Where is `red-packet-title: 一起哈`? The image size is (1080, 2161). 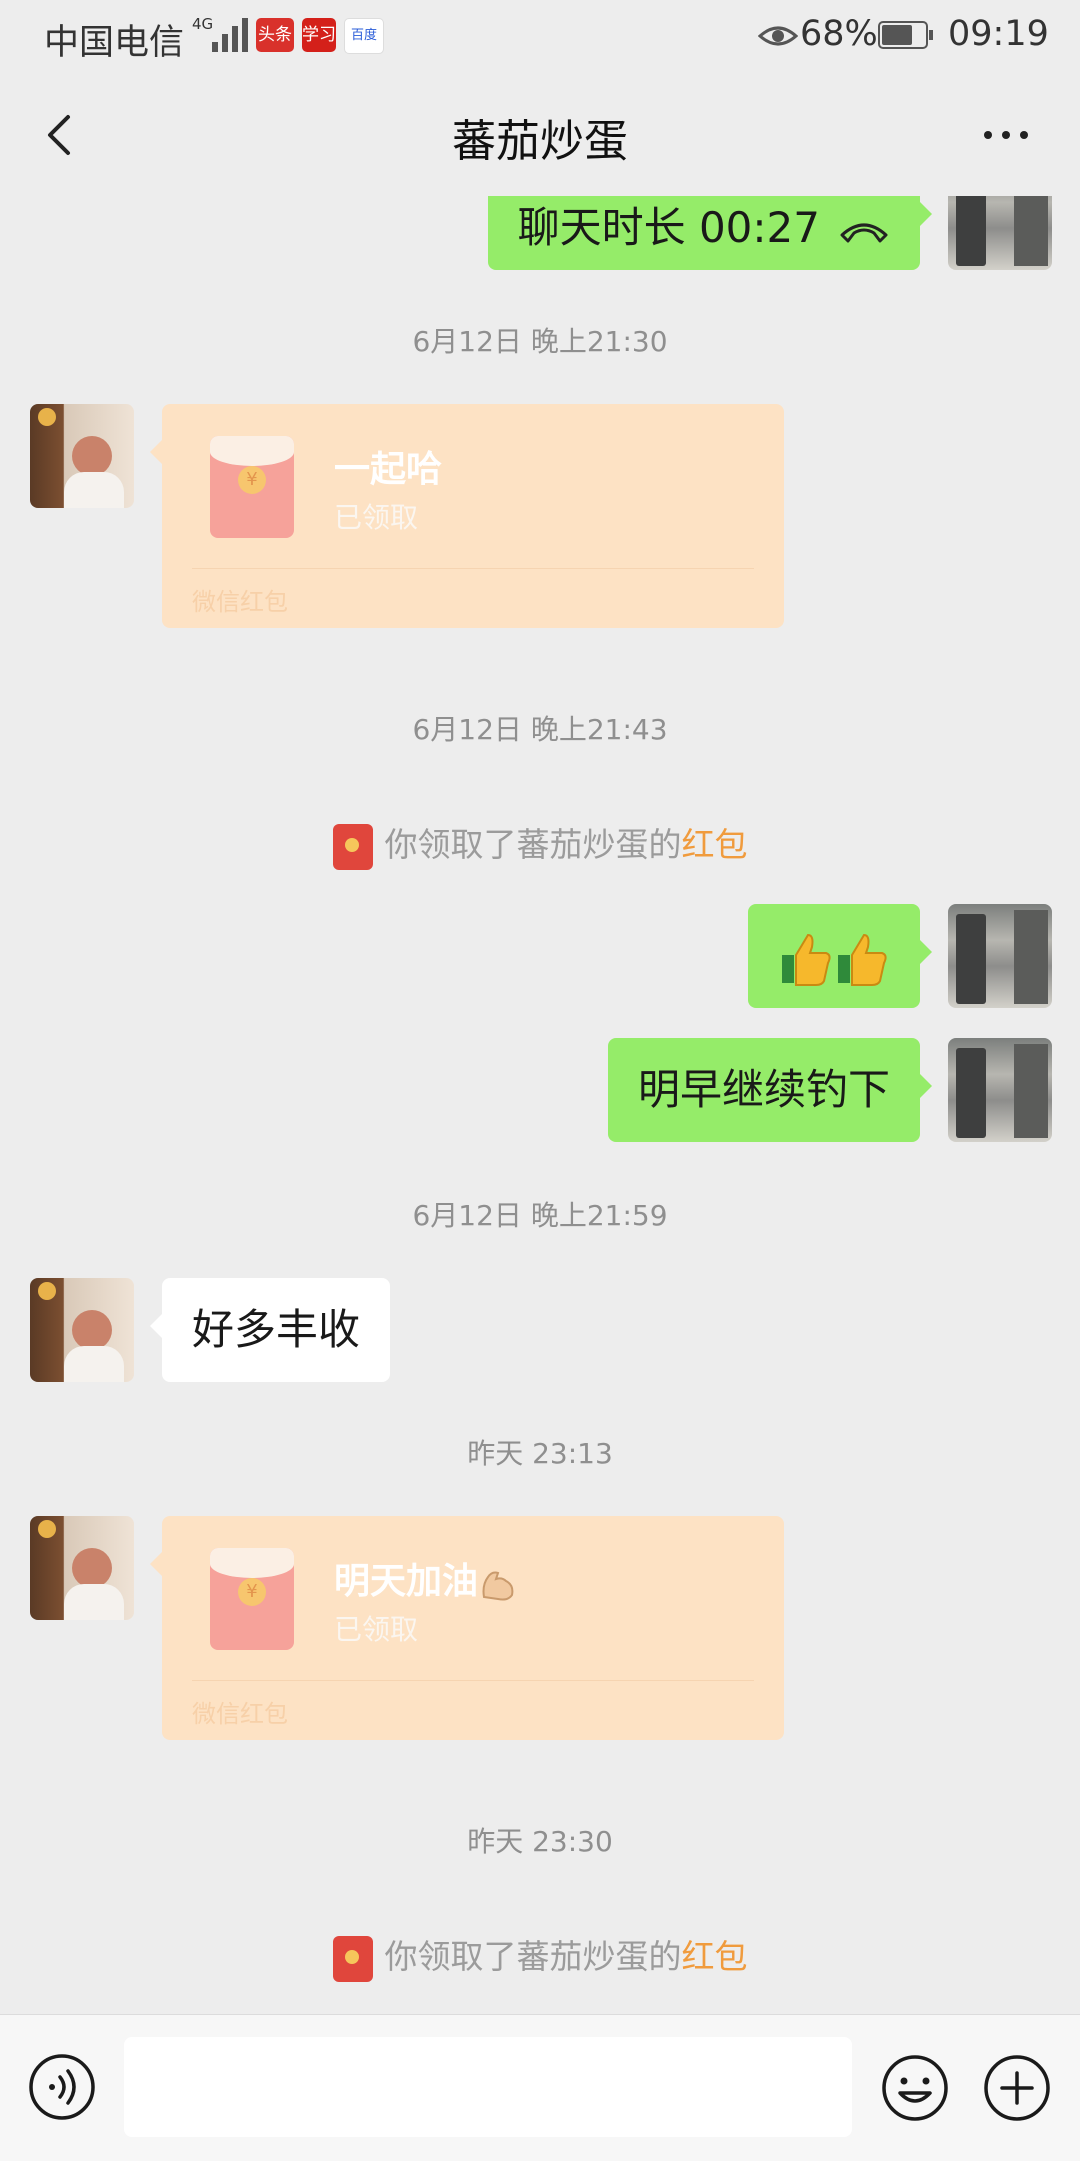 red-packet-title: 一起哈 is located at coordinates (388, 469).